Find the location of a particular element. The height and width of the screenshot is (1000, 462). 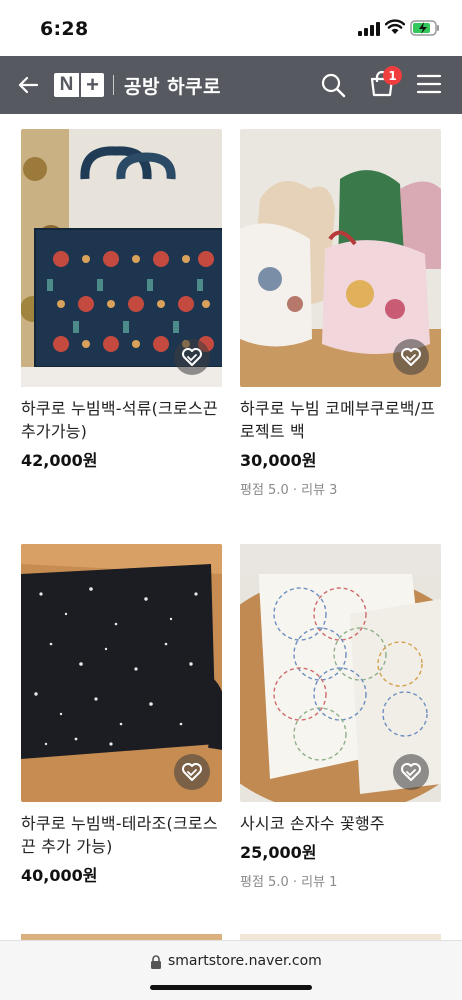

browser-url-bar: smartstore.naver.com is located at coordinates (231, 970).